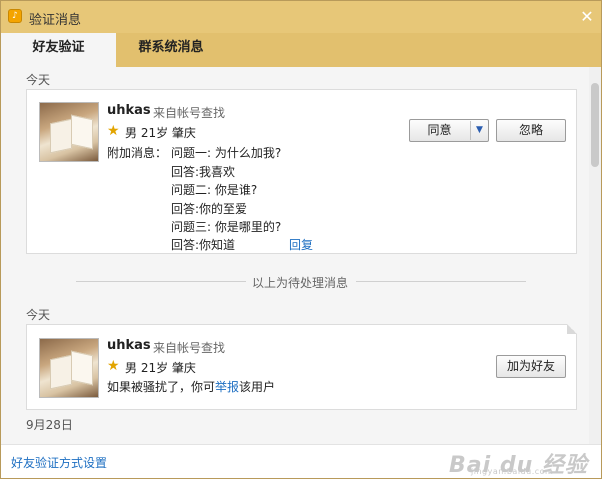  What do you see at coordinates (203, 245) in the screenshot?
I see `answer-3: 回答:你知道` at bounding box center [203, 245].